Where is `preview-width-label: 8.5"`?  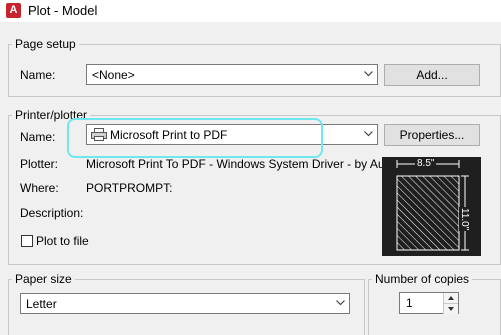 preview-width-label: 8.5" is located at coordinates (426, 163).